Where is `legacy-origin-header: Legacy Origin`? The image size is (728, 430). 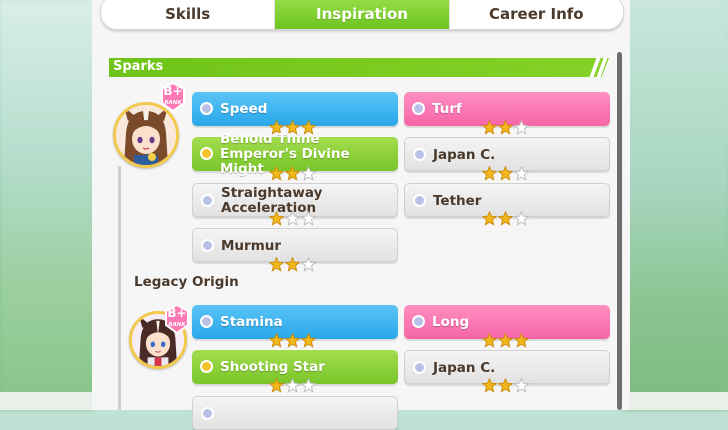 legacy-origin-header: Legacy Origin is located at coordinates (186, 282).